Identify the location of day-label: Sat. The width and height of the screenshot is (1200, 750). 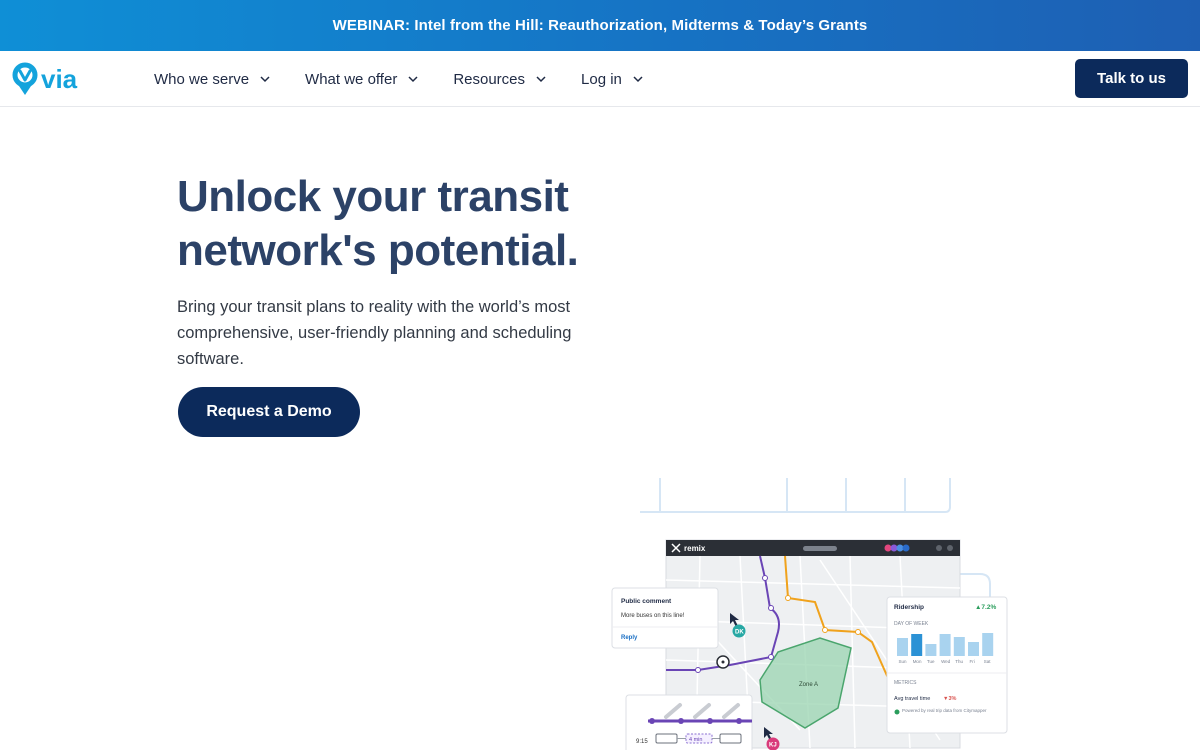
(988, 661).